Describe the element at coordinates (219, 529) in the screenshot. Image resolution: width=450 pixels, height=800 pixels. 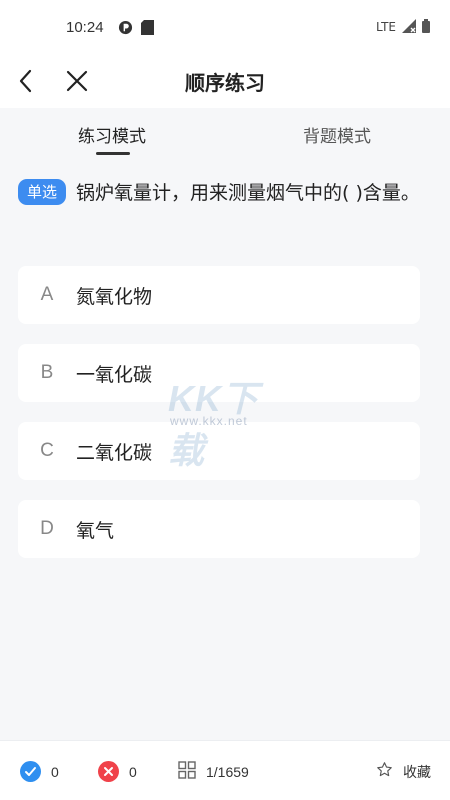
I see `option-d: D 氧气` at that location.